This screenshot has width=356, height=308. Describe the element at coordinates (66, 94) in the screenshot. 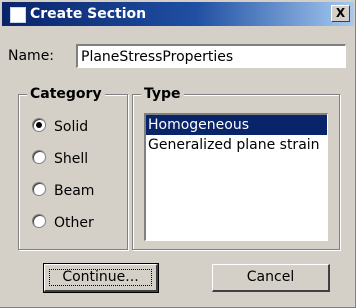

I see `category-title: Category` at that location.